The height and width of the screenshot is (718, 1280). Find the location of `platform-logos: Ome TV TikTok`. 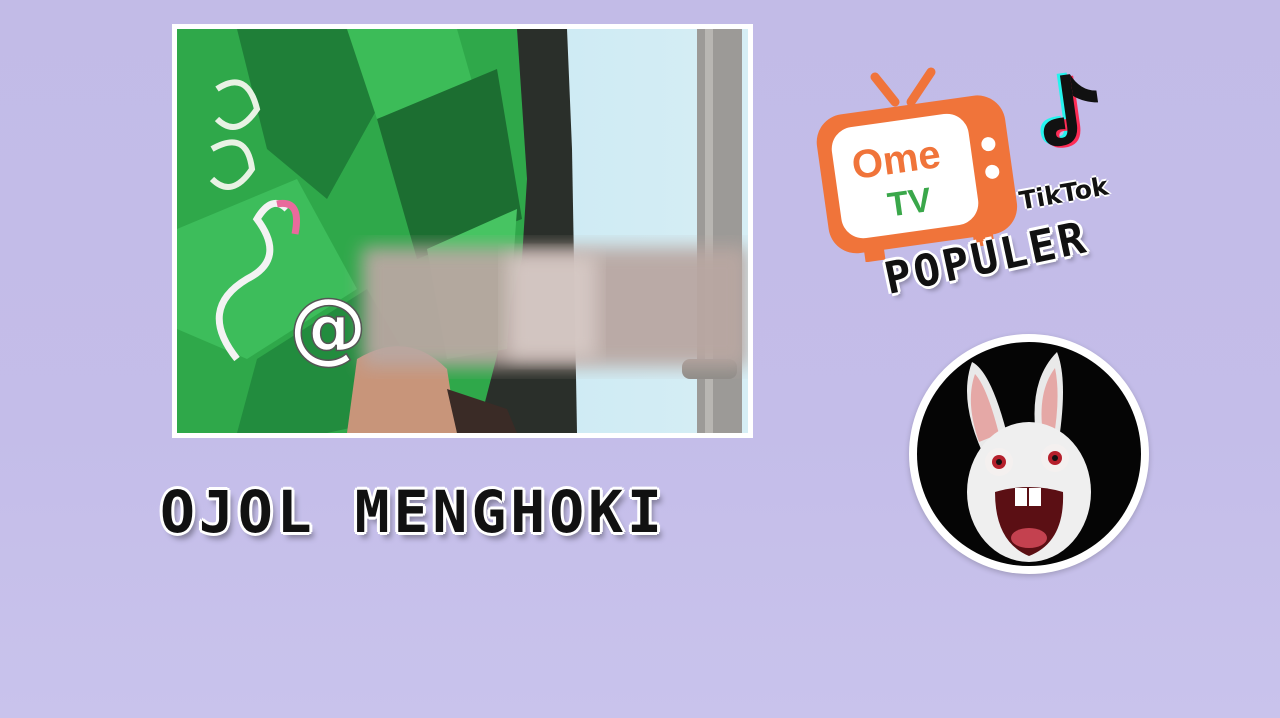

platform-logos: Ome TV TikTok is located at coordinates (995, 202).